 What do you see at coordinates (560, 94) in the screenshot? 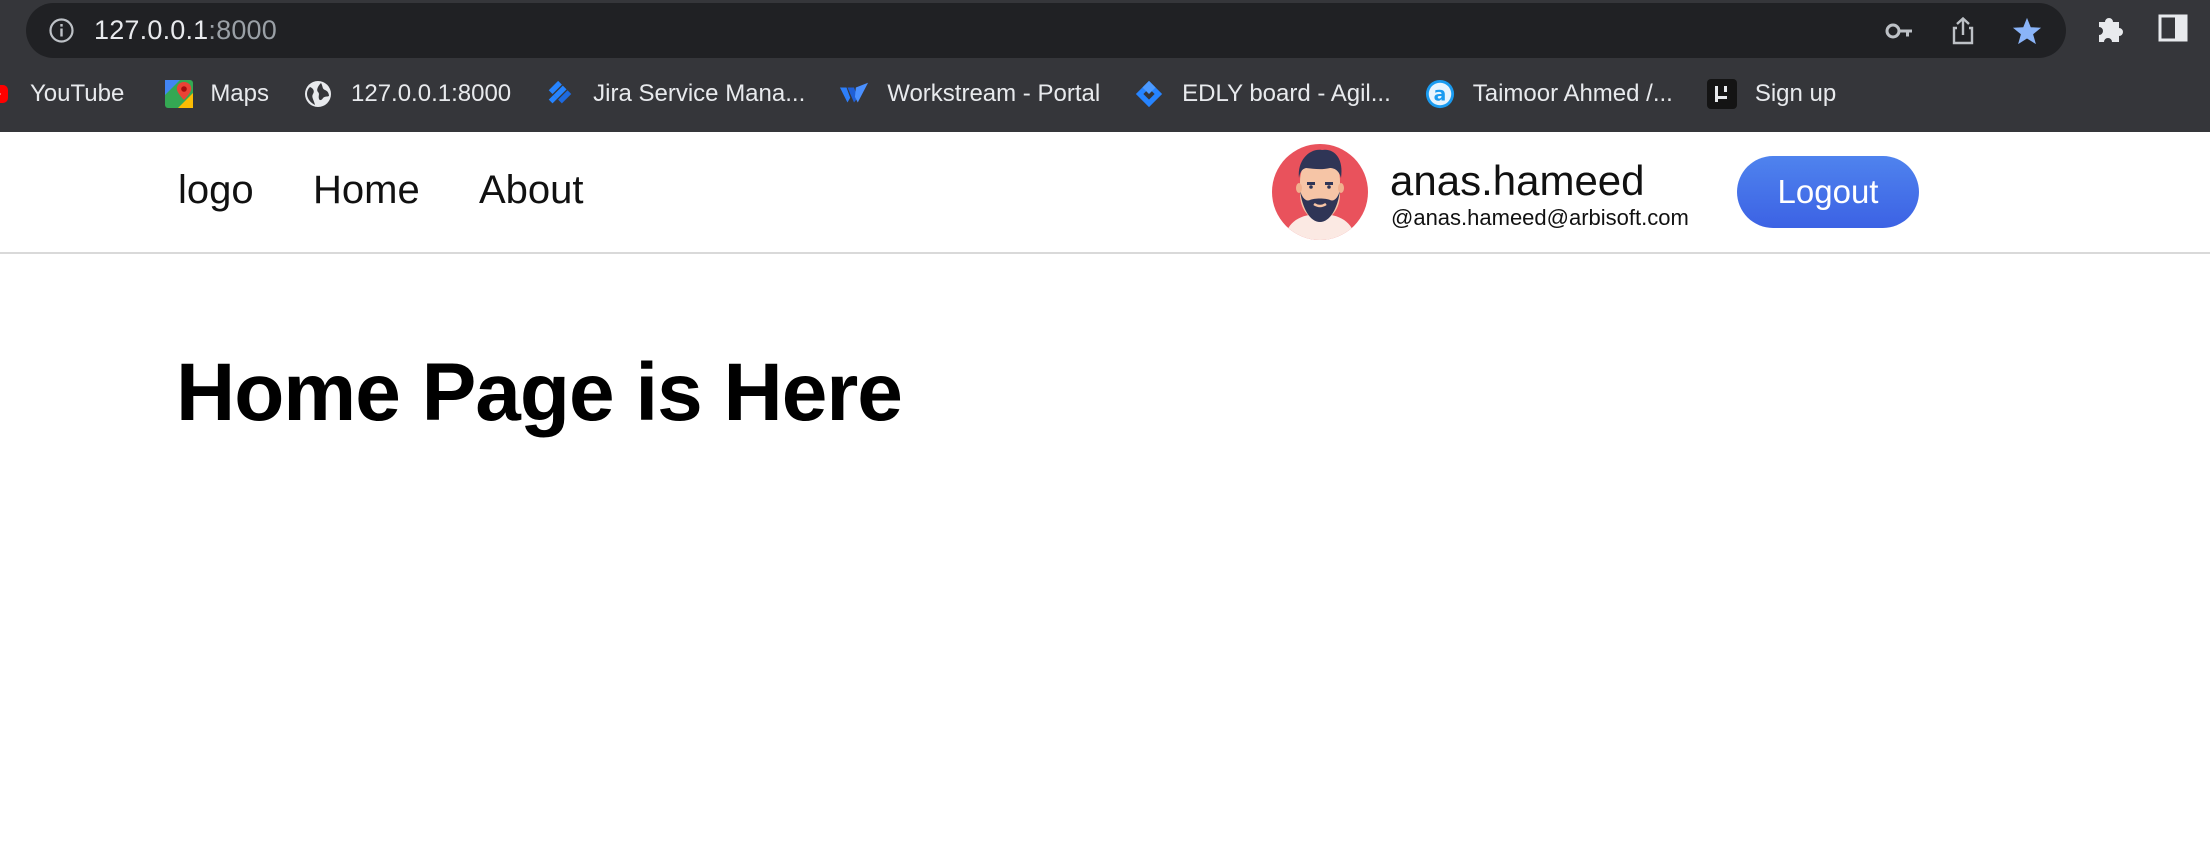
I see `jira-icon` at bounding box center [560, 94].